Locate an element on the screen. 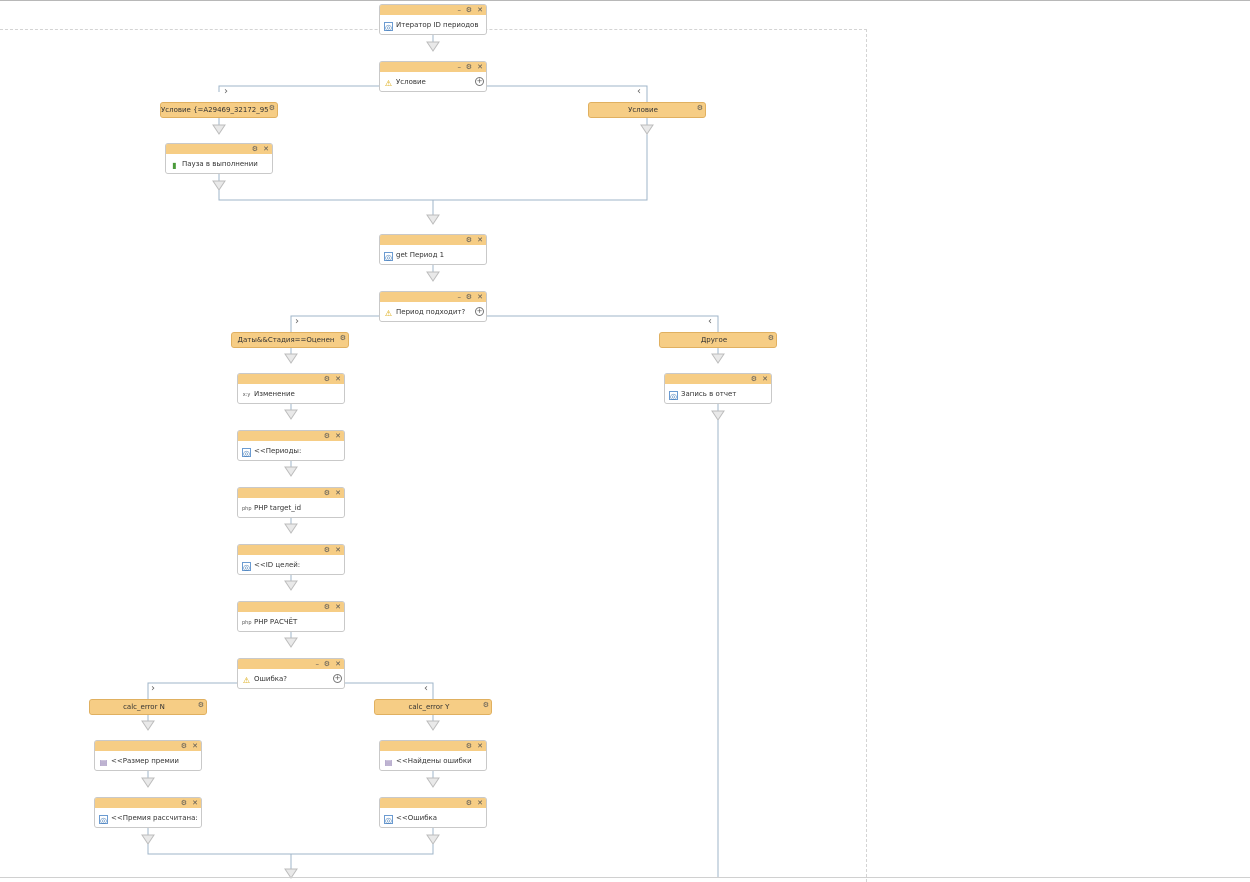 The height and width of the screenshot is (882, 1250). pause-block: ⚙ ✕ ▮ Пауза в выполнении is located at coordinates (219, 158).